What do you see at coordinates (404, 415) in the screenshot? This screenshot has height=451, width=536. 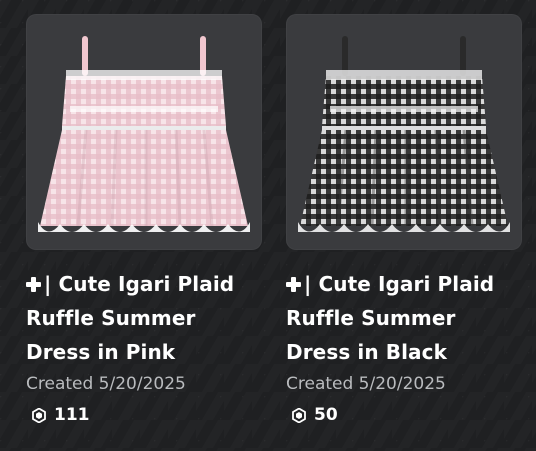 I see `item-price: 50` at bounding box center [404, 415].